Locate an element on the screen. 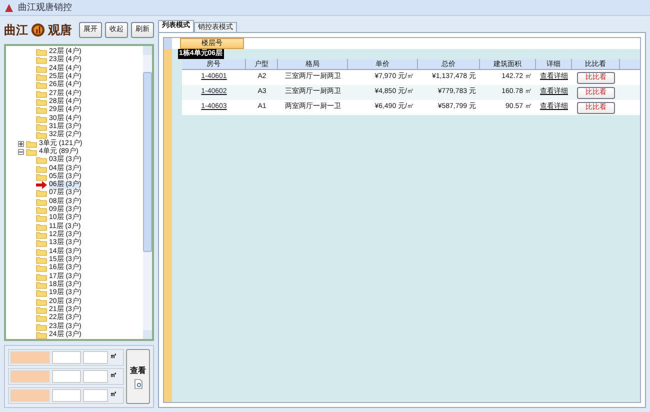 The width and height of the screenshot is (650, 412). window-title: 曲江观唐销控 is located at coordinates (45, 7).